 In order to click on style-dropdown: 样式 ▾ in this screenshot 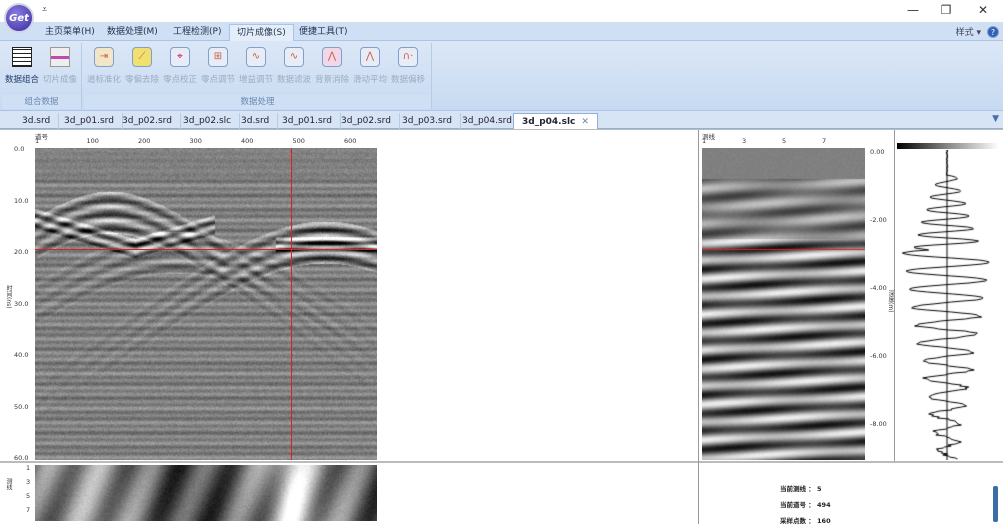, I will do `click(968, 31)`.